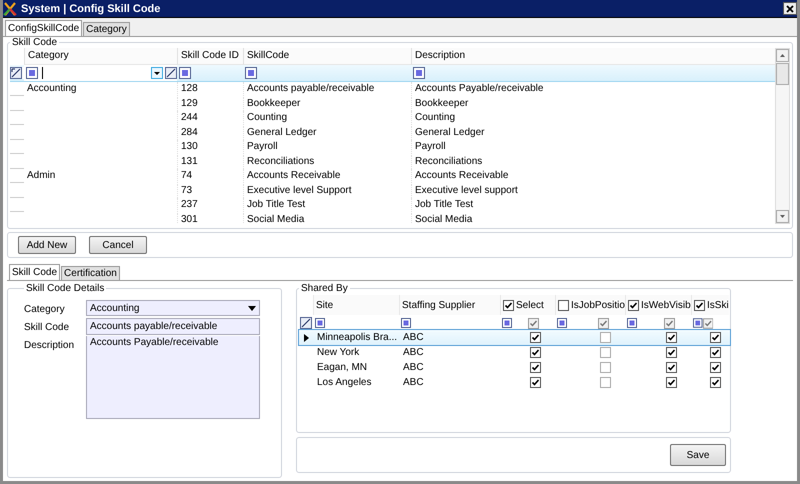 Image resolution: width=800 pixels, height=484 pixels. I want to click on save-button: Save, so click(698, 455).